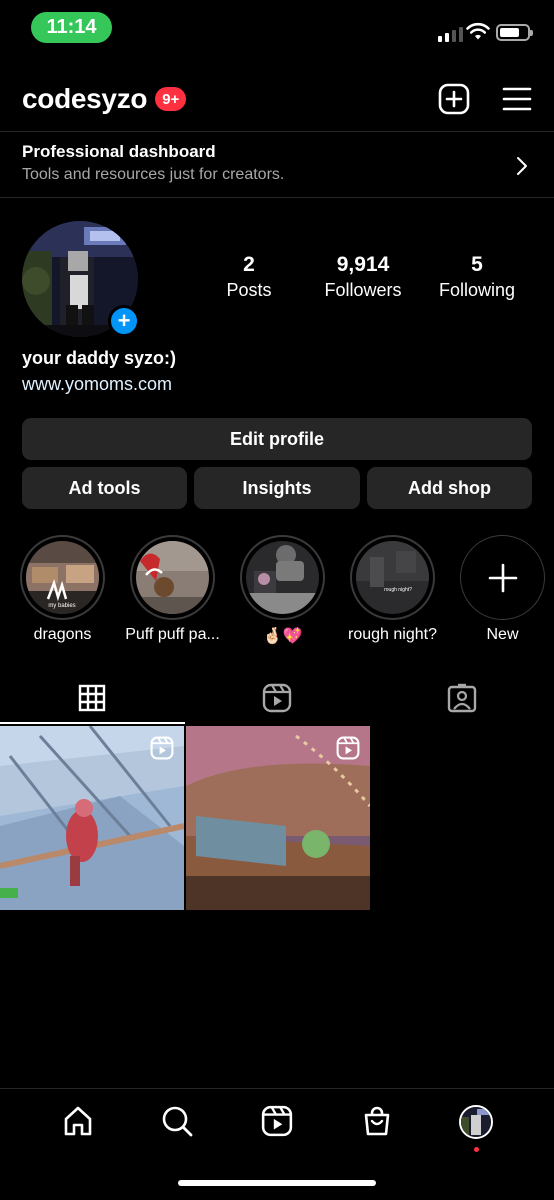 The width and height of the screenshot is (554, 1200). I want to click on highlight-label: dragons, so click(62, 634).